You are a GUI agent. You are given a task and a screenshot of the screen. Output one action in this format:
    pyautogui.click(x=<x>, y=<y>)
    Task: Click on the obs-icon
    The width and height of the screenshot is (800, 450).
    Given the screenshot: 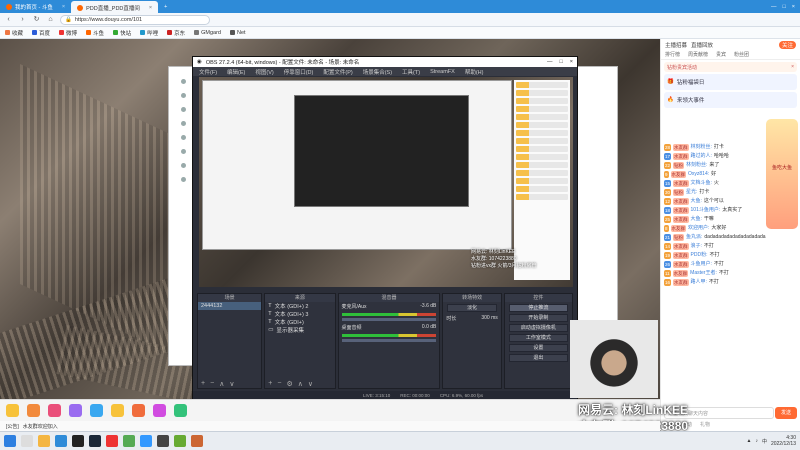 What is the action you would take?
    pyautogui.click(x=78, y=441)
    